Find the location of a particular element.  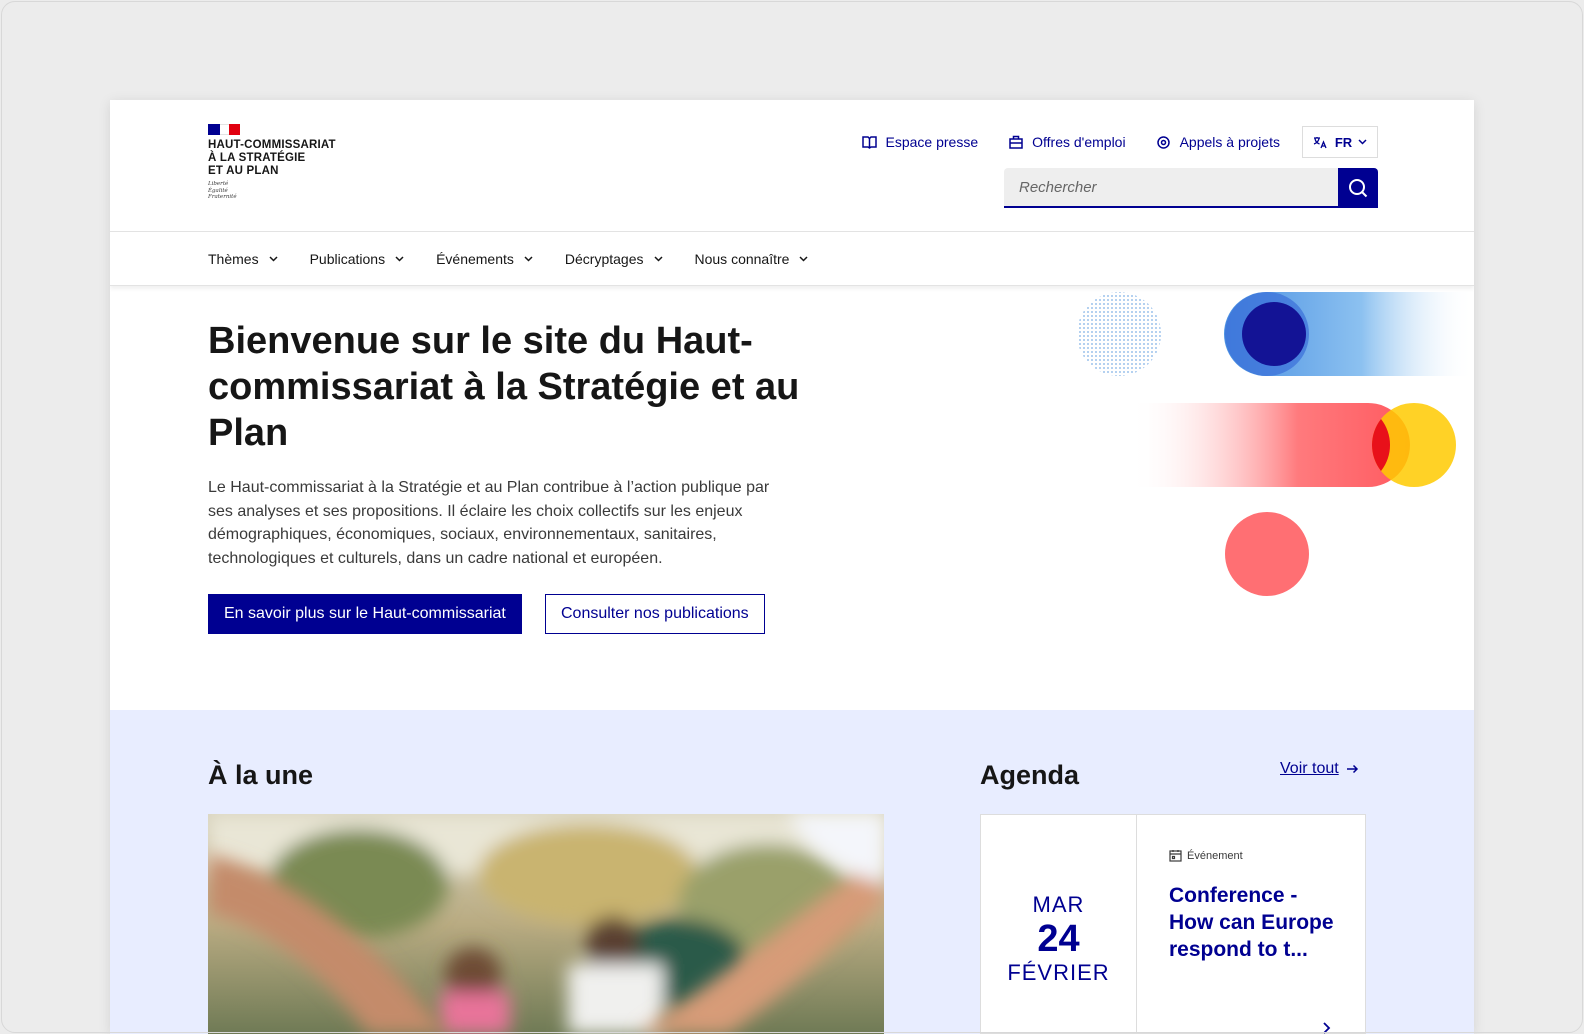

search-button is located at coordinates (1358, 188).